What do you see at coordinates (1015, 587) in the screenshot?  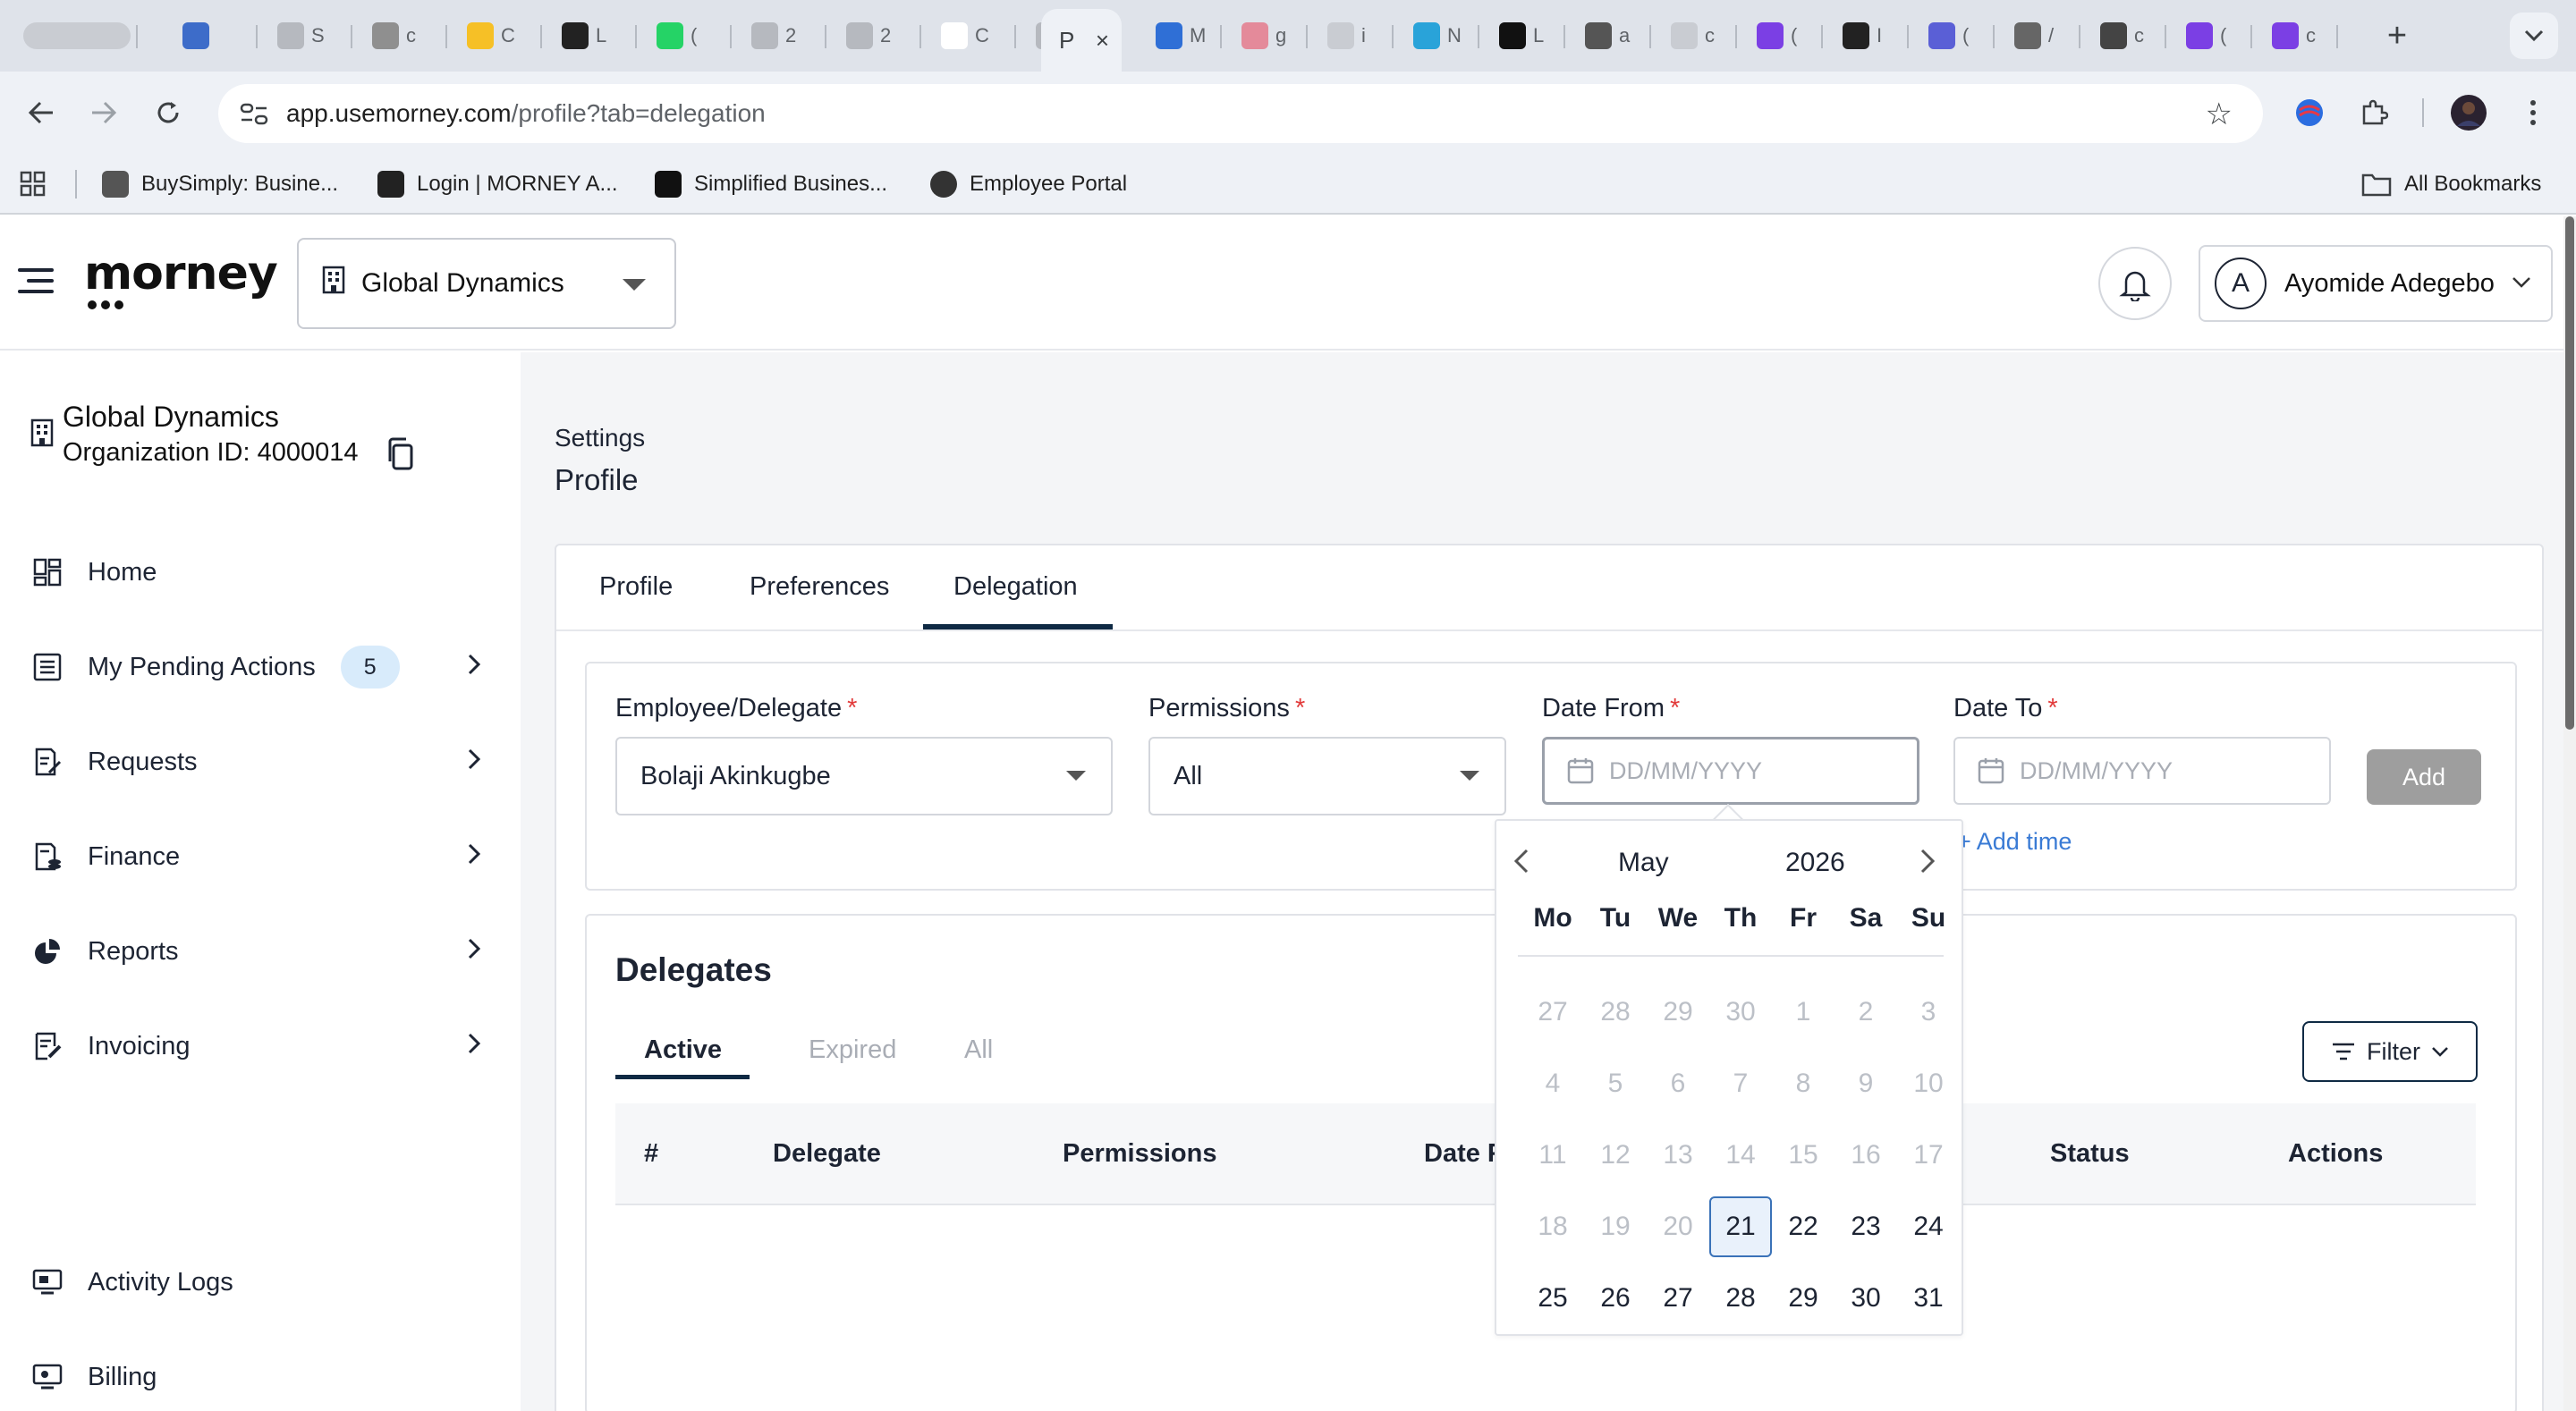 I see `tab-delegation: Delegation` at bounding box center [1015, 587].